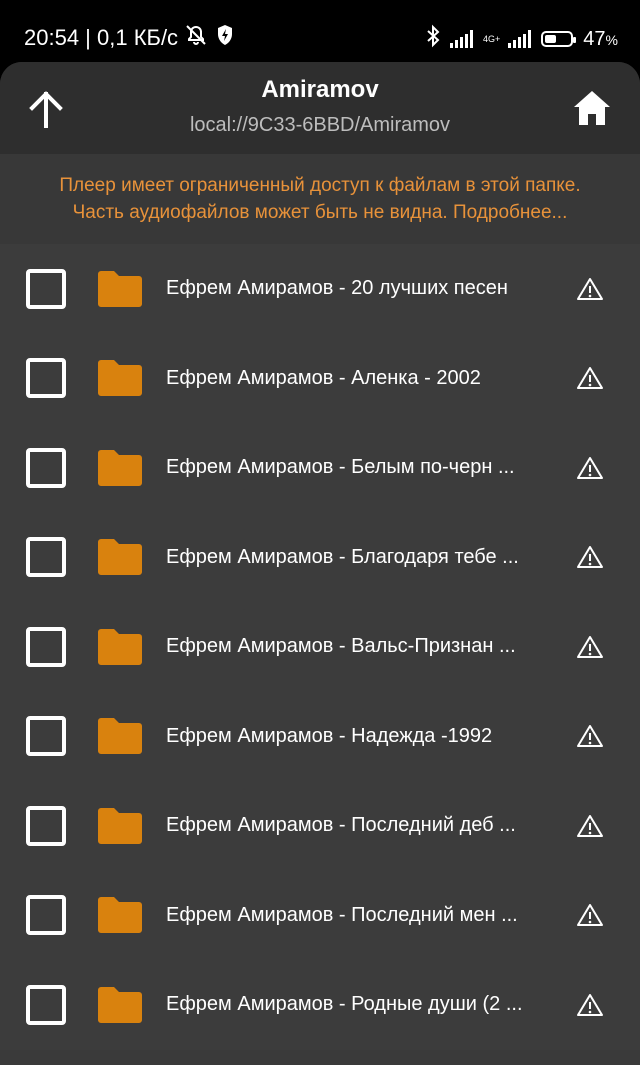 This screenshot has height=1065, width=640. I want to click on shield-icon, so click(225, 38).